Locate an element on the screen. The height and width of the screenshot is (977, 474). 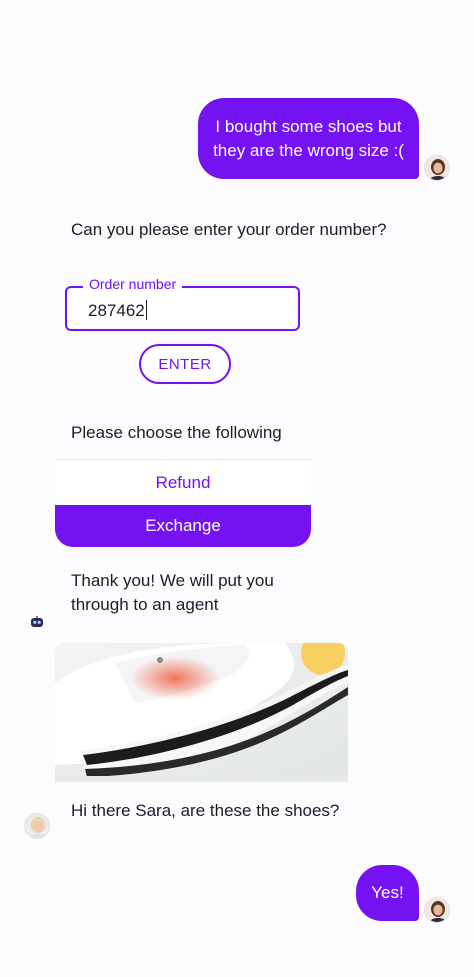
user-message-line-1: I bought some shoes but is located at coordinates (308, 126).